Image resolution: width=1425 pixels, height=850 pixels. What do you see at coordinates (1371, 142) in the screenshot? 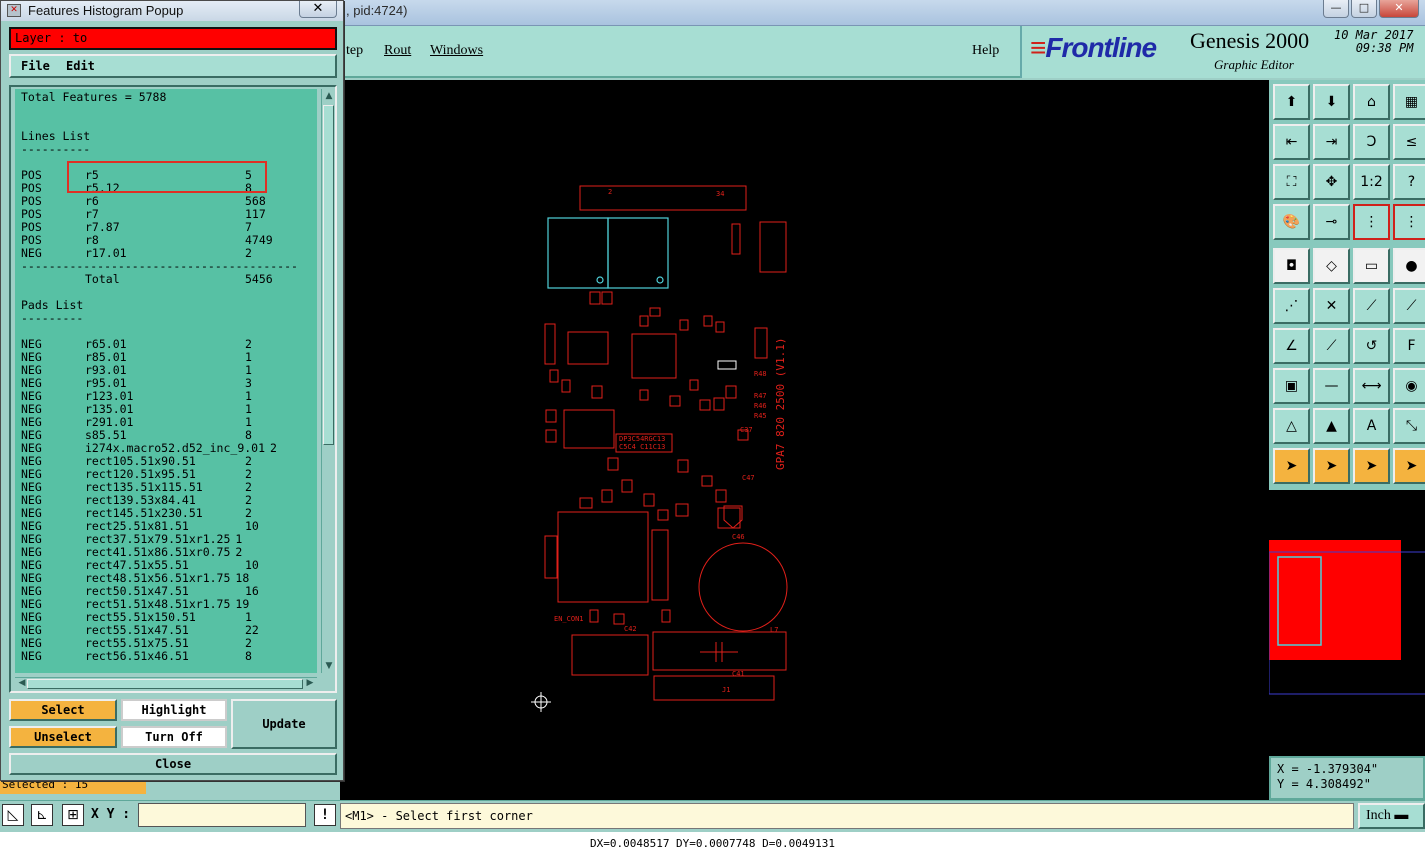
I see `mirror-icon: Ↄ` at bounding box center [1371, 142].